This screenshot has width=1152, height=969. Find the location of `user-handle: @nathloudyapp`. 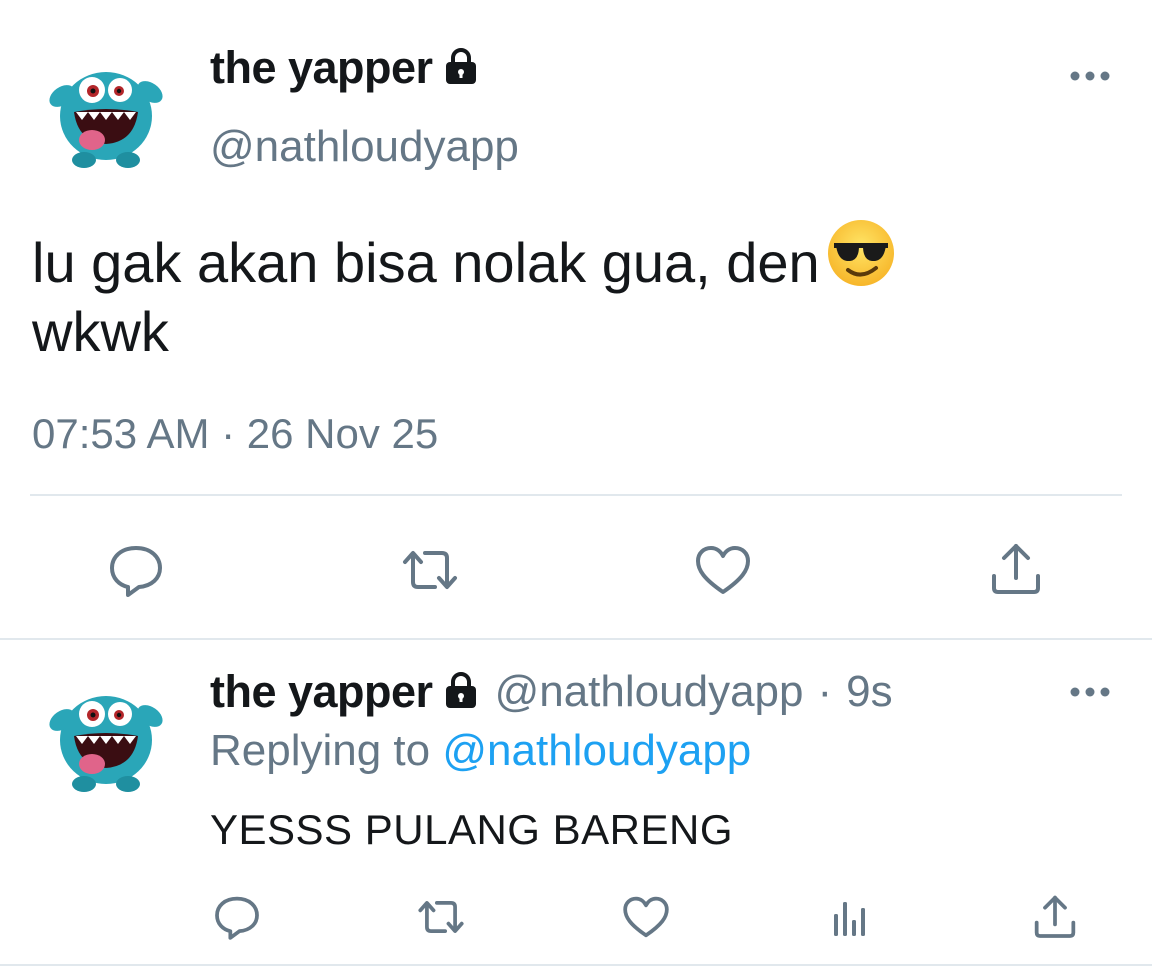

user-handle: @nathloudyapp is located at coordinates (364, 147).